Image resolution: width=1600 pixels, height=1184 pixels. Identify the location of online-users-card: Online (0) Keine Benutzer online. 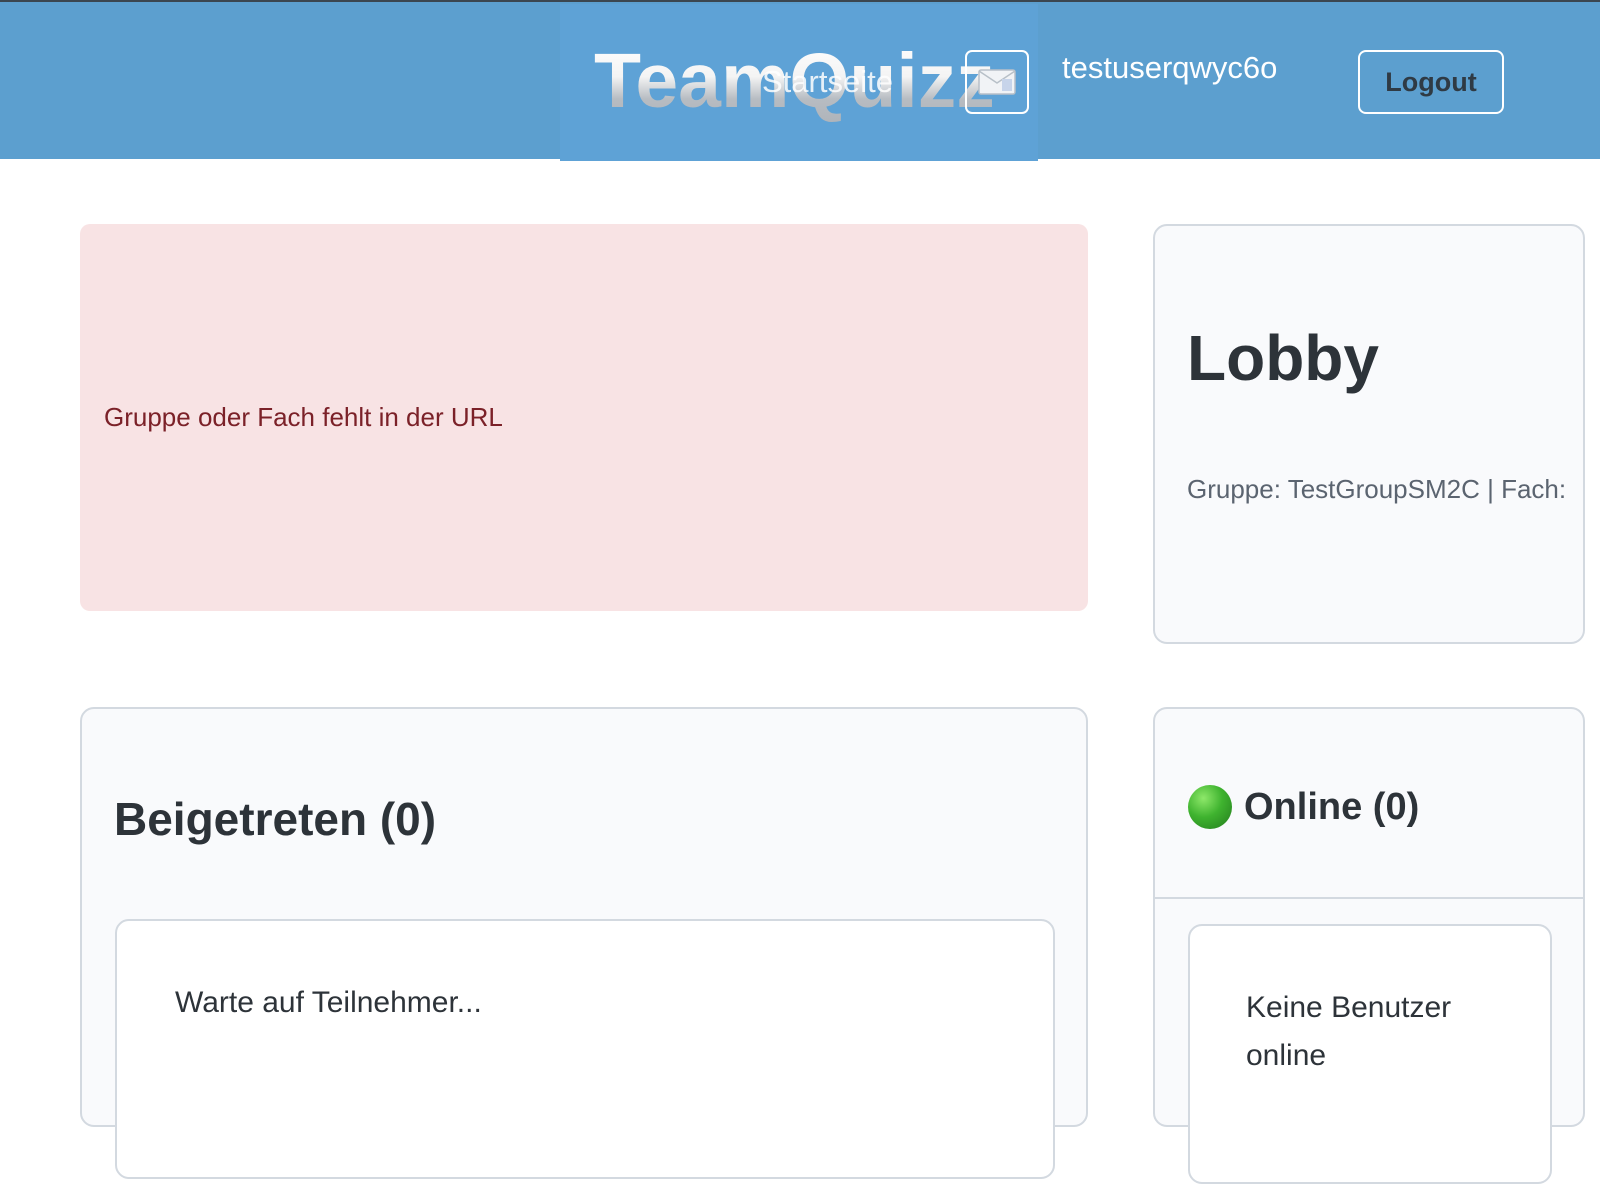
(1369, 945).